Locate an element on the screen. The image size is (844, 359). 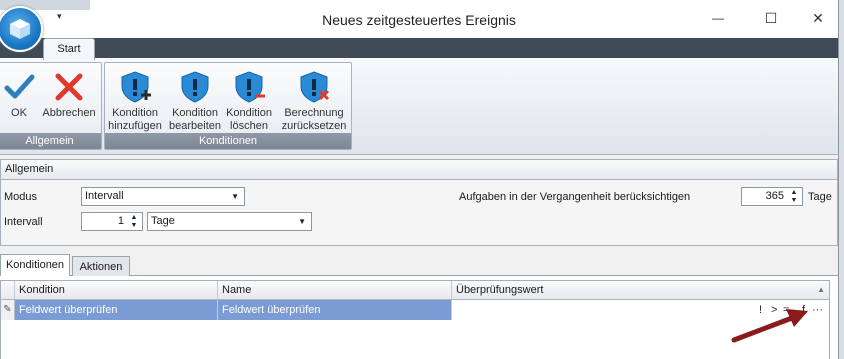
ribbon-group-label-allgemein: Allgemein is located at coordinates (50, 141).